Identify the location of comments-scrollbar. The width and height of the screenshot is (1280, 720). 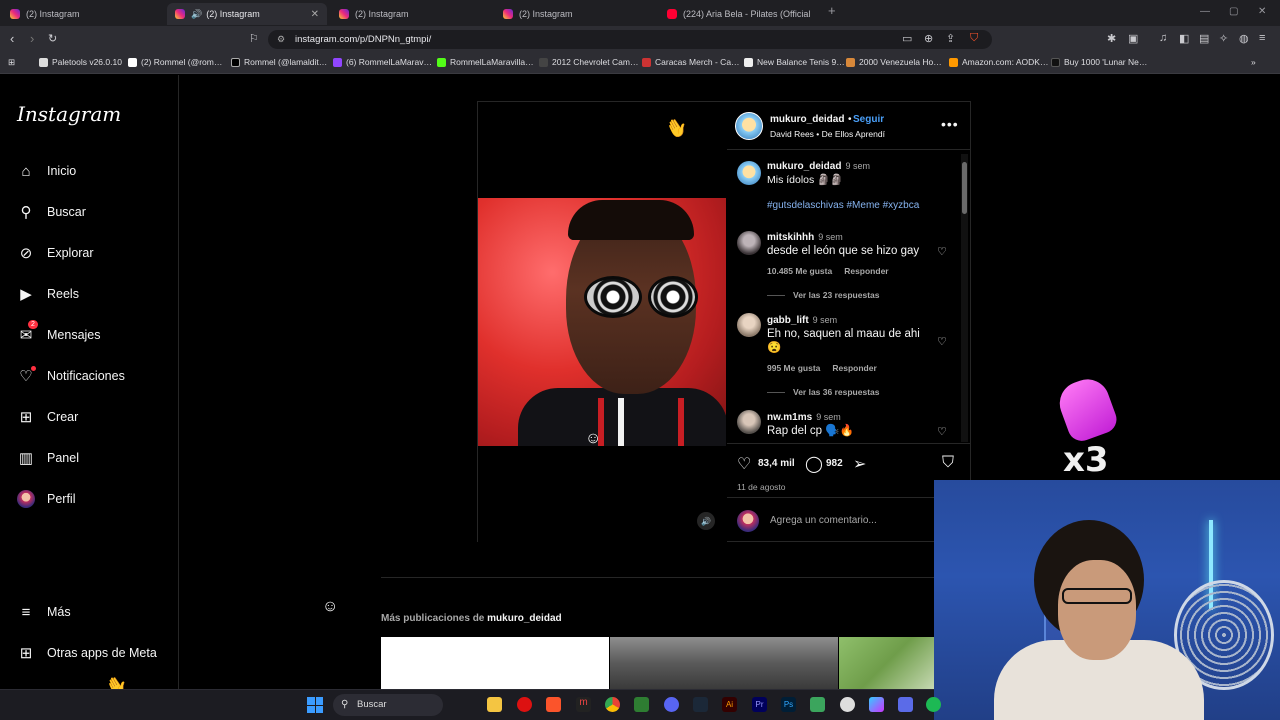
(964, 298).